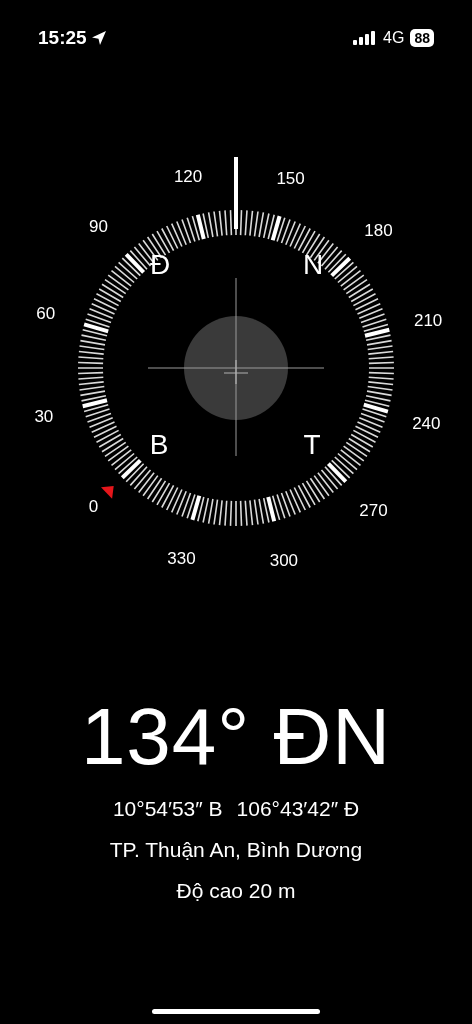 The height and width of the screenshot is (1024, 472). I want to click on elevation: Độ cao 20 m, so click(236, 891).